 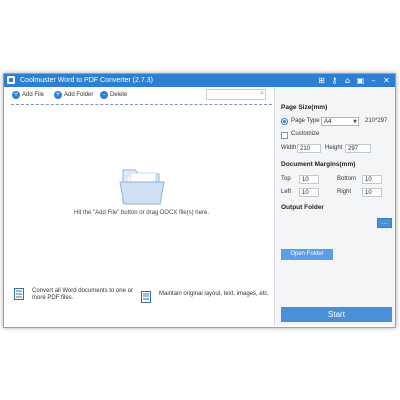 I want to click on add-file-button: + Add File, so click(x=28, y=95).